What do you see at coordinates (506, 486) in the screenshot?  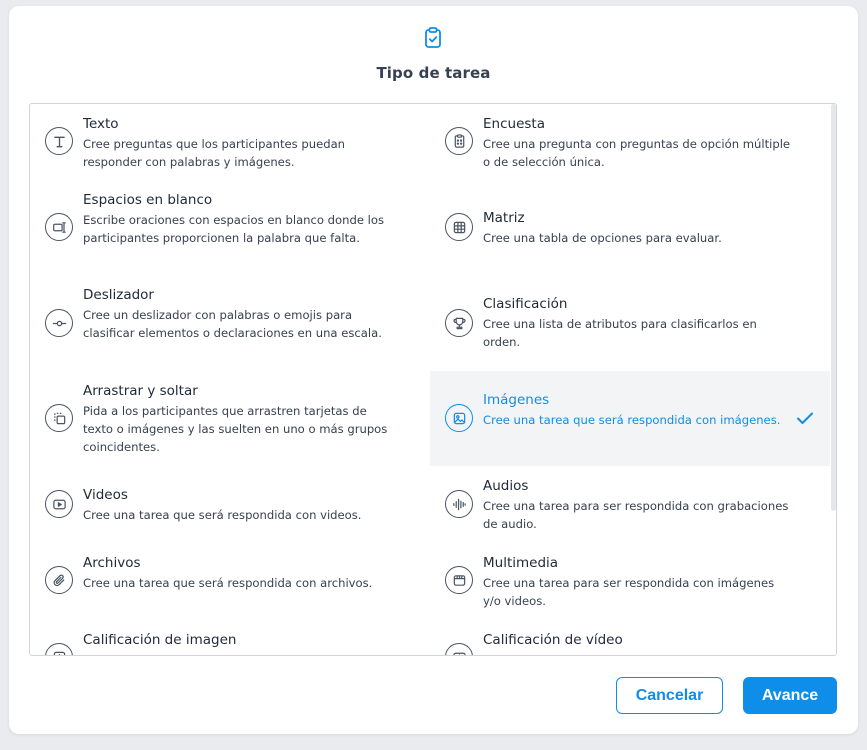 I see `task-name: Audios` at bounding box center [506, 486].